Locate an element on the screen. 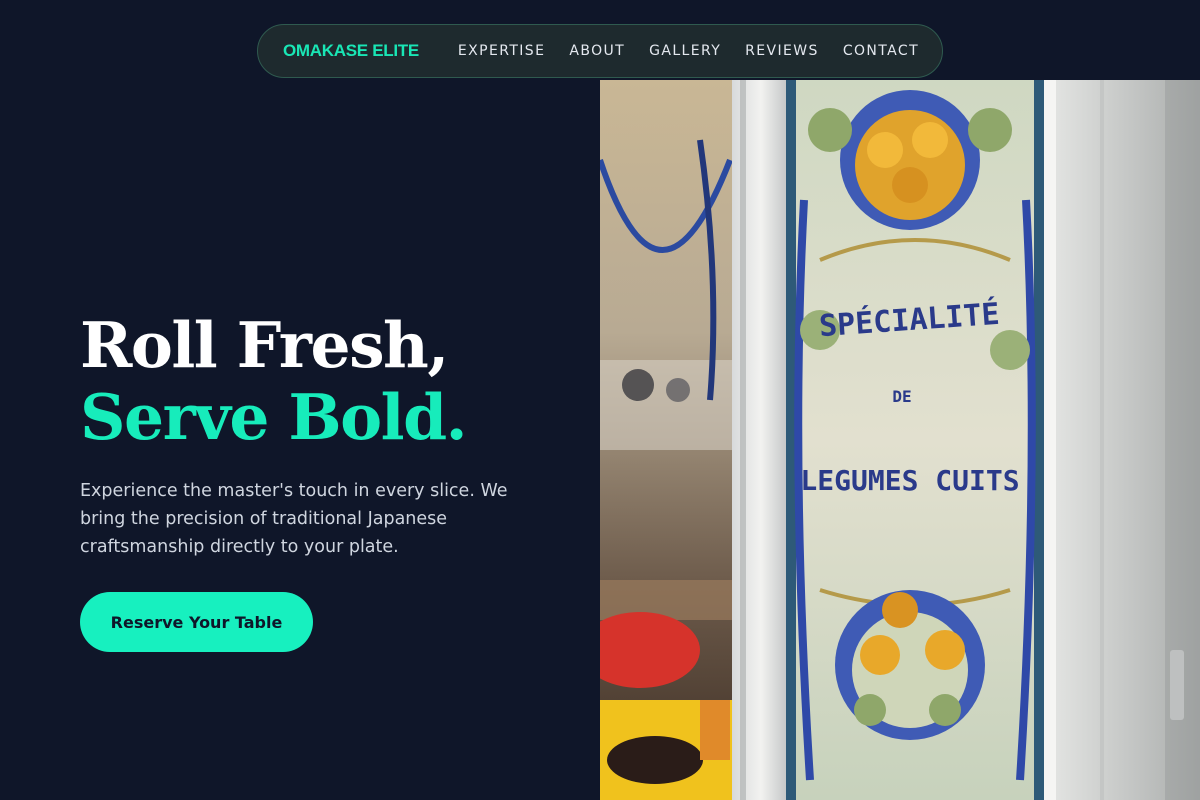 The height and width of the screenshot is (800, 1200). nav-link-gallery: GALLERY is located at coordinates (685, 51).